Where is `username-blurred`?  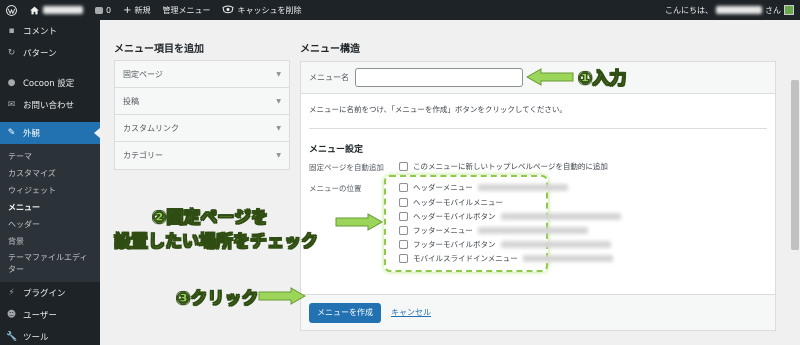 username-blurred is located at coordinates (739, 10).